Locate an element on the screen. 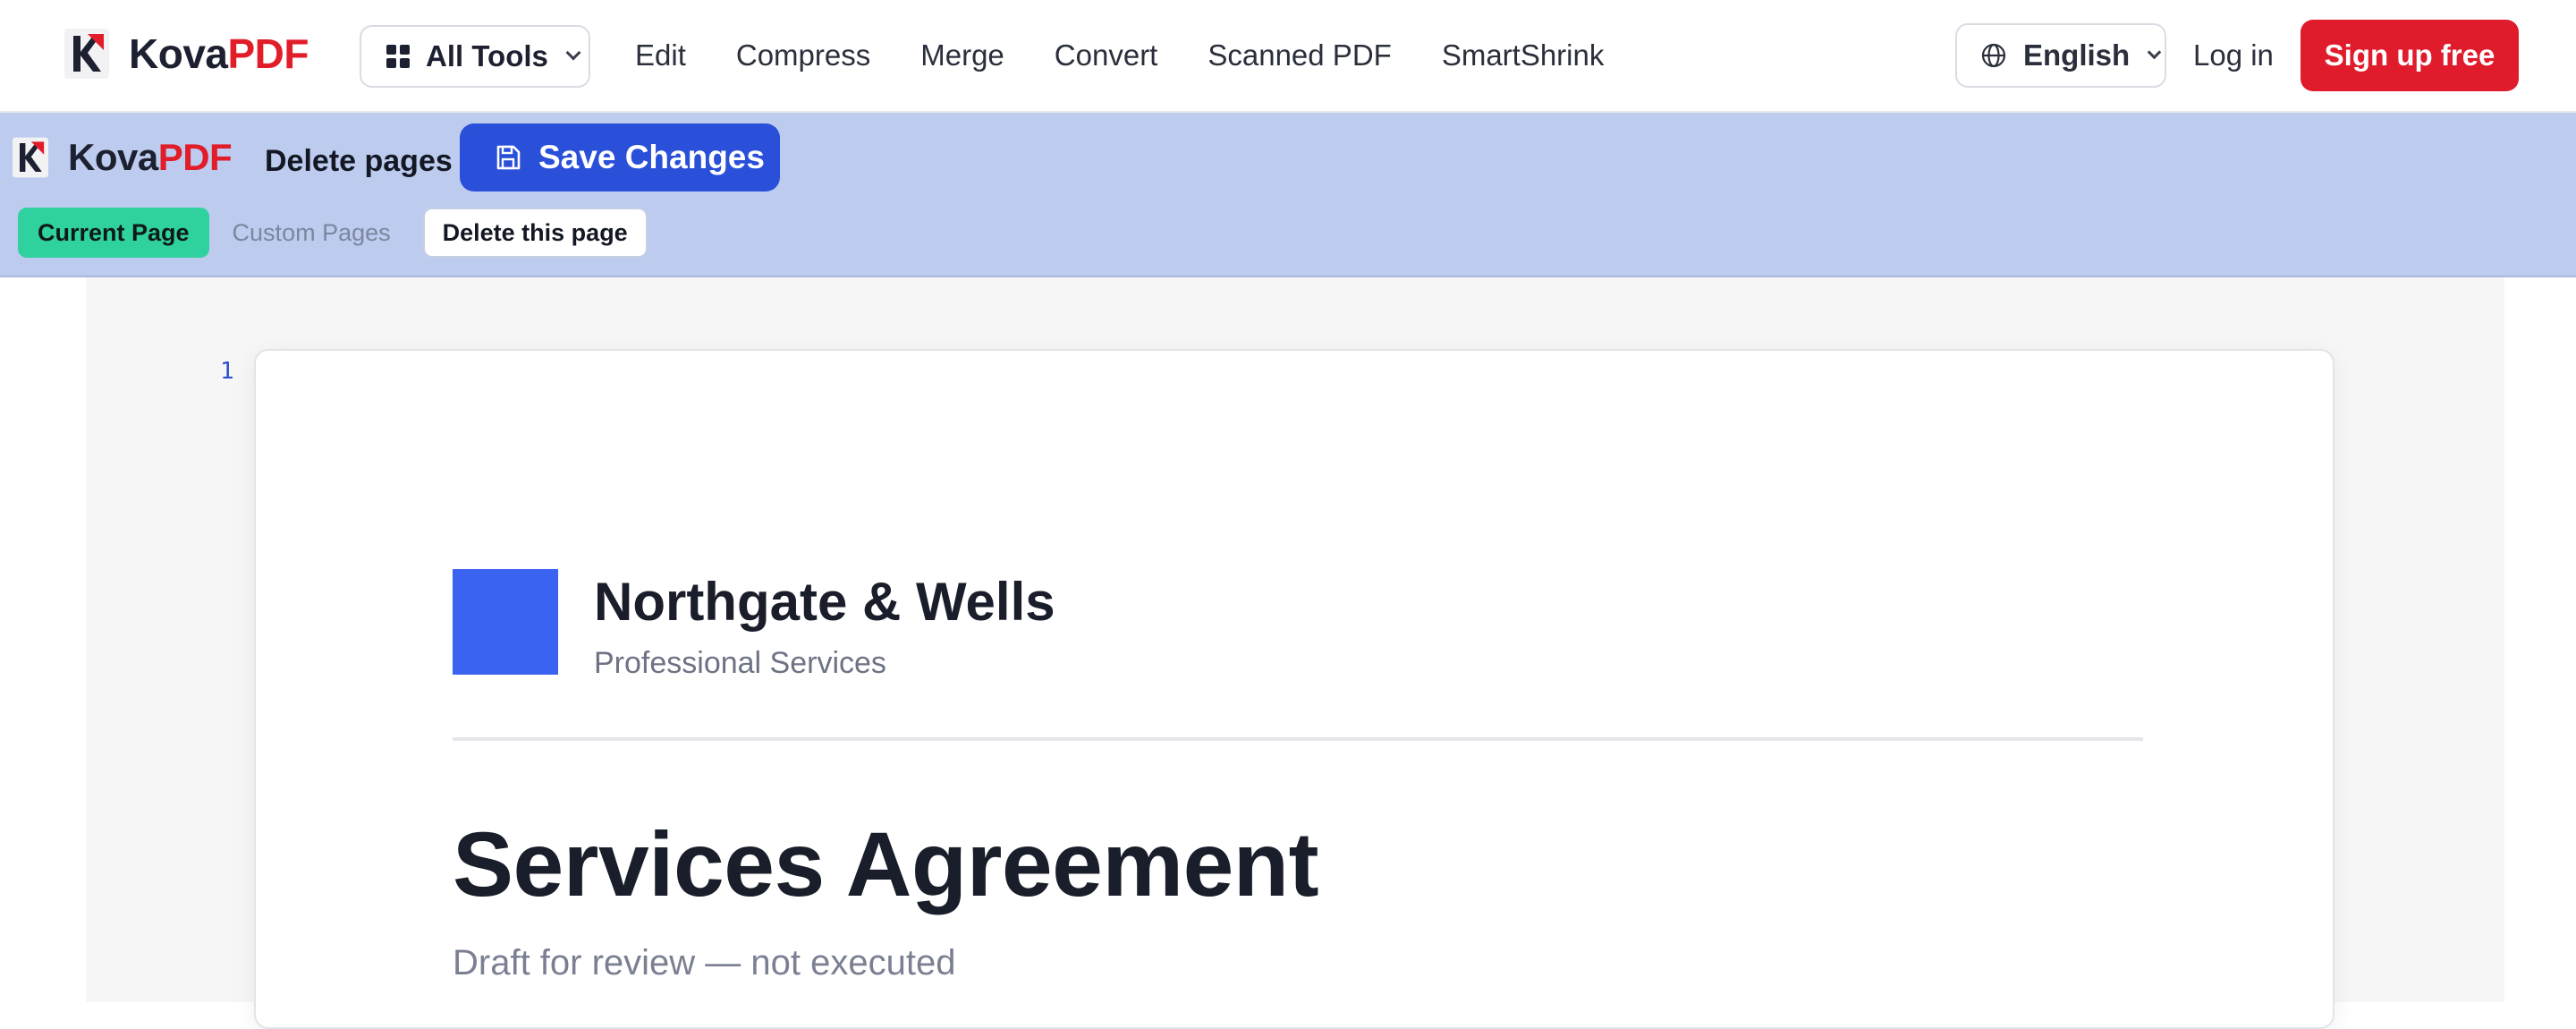 This screenshot has height=1029, width=2576. delete-this-page-button: Delete this page is located at coordinates (535, 233).